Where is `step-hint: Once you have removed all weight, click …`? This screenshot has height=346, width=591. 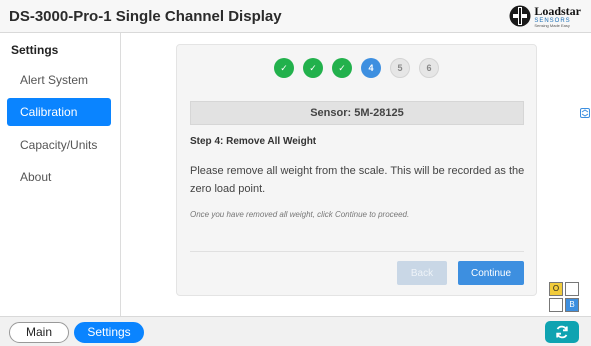
step-hint: Once you have removed all weight, click … is located at coordinates (300, 214).